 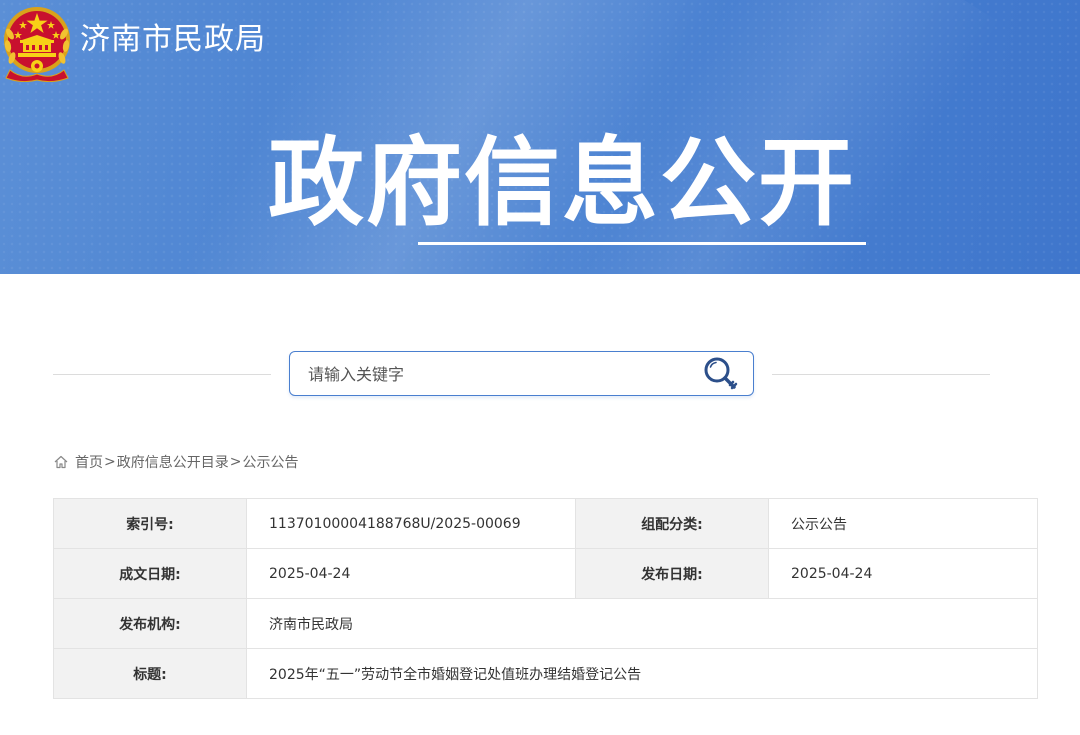 I want to click on table-row: 发布机构: 济南市民政局, so click(x=545, y=623).